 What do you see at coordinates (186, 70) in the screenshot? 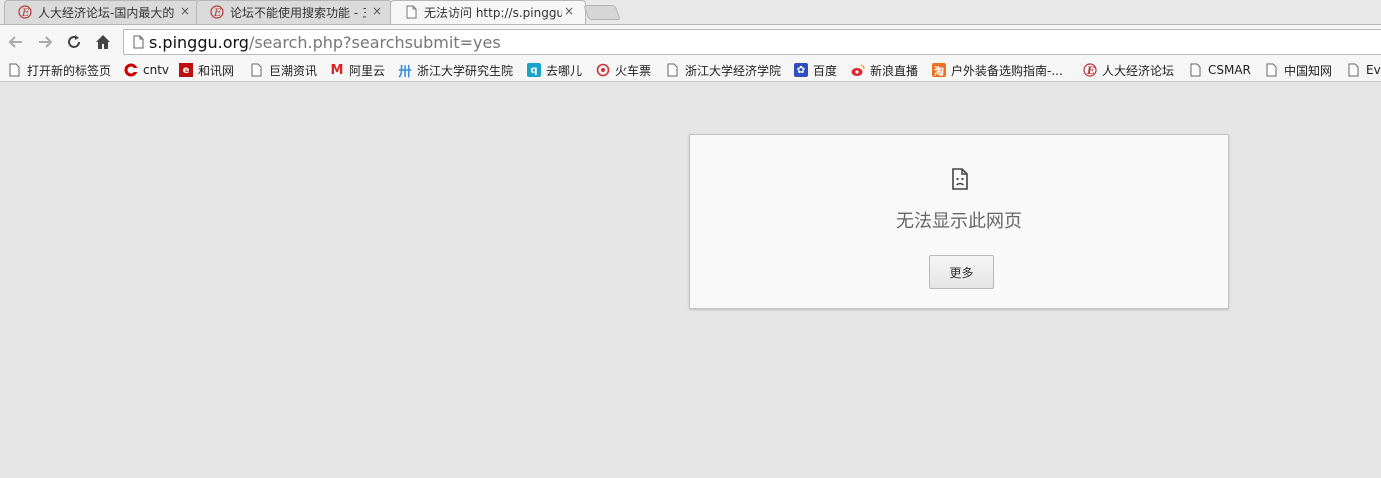
I see `hexun-icon: e` at bounding box center [186, 70].